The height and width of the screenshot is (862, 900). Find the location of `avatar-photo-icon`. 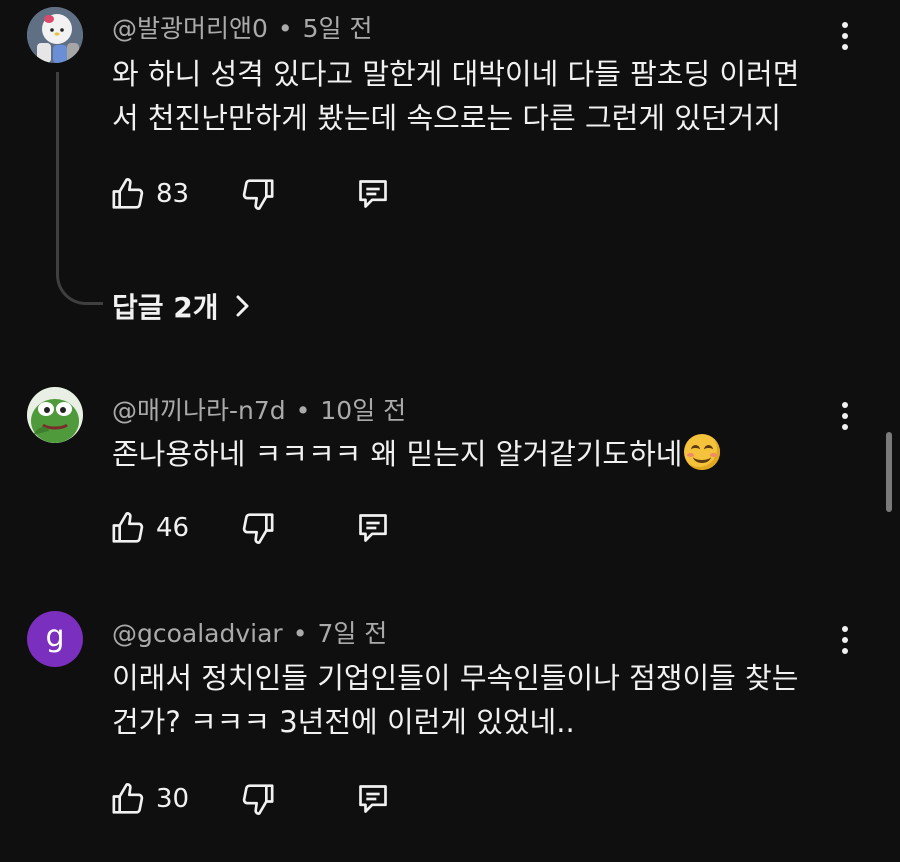

avatar-photo-icon is located at coordinates (55, 35).